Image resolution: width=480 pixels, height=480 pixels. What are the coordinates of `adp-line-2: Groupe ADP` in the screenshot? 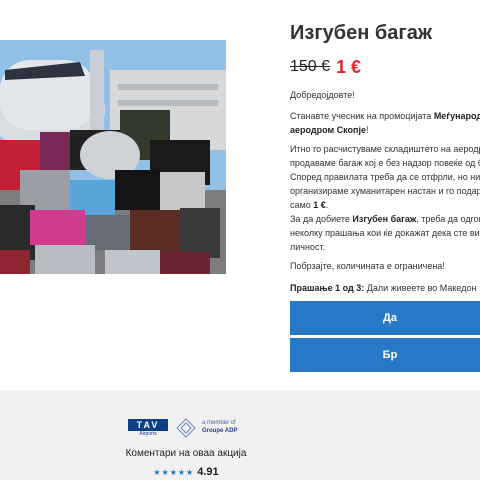 It's located at (220, 431).